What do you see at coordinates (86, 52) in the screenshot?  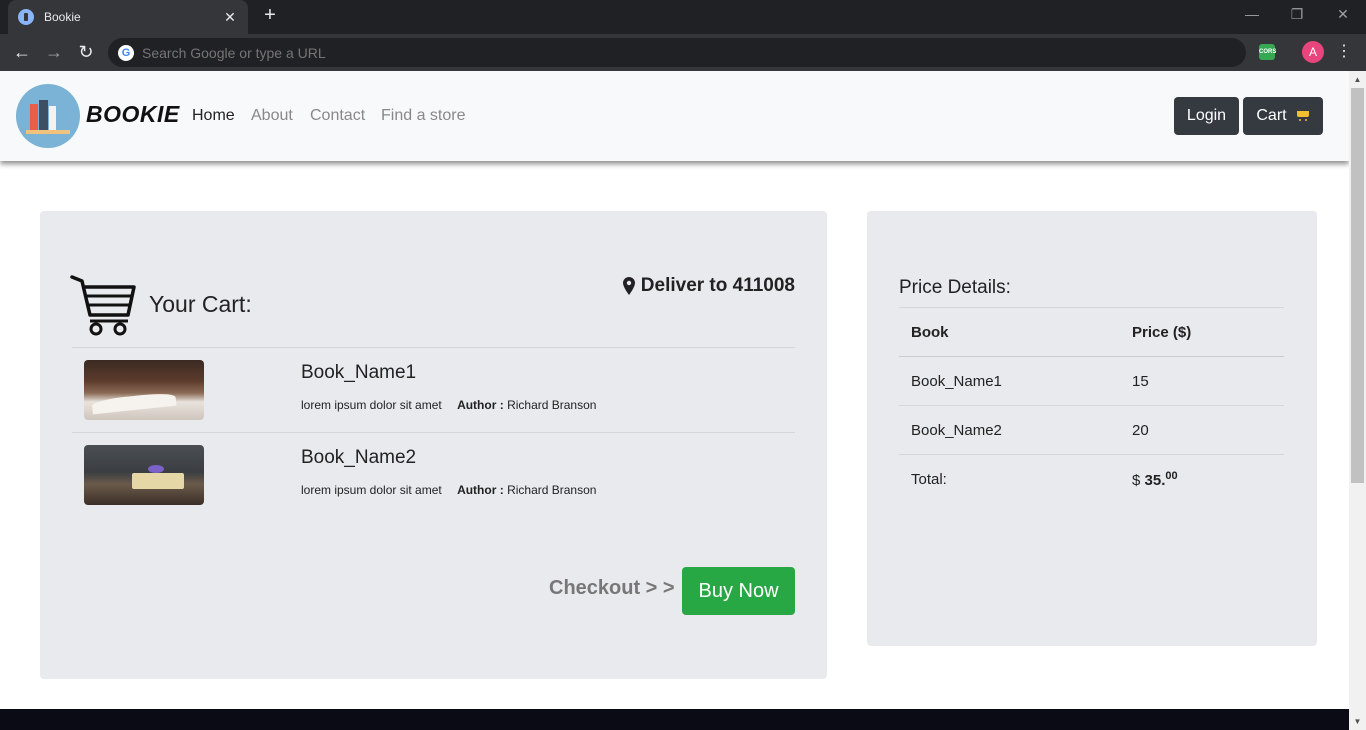 I see `reload-icon: ↻` at bounding box center [86, 52].